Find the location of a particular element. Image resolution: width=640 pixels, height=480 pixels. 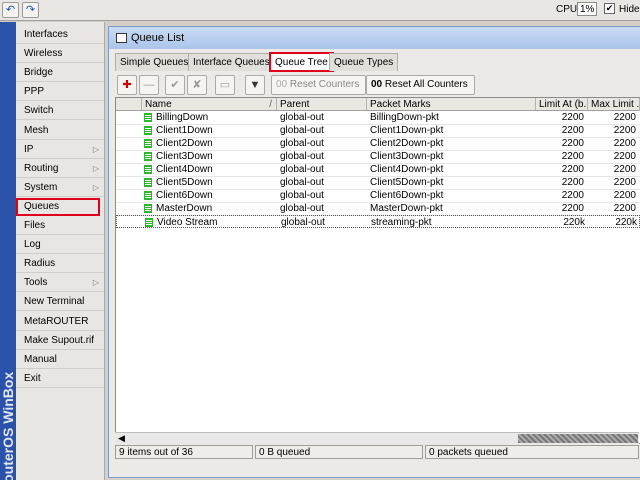

cell-packet-marks: Client4Down-pkt is located at coordinates (407, 169).